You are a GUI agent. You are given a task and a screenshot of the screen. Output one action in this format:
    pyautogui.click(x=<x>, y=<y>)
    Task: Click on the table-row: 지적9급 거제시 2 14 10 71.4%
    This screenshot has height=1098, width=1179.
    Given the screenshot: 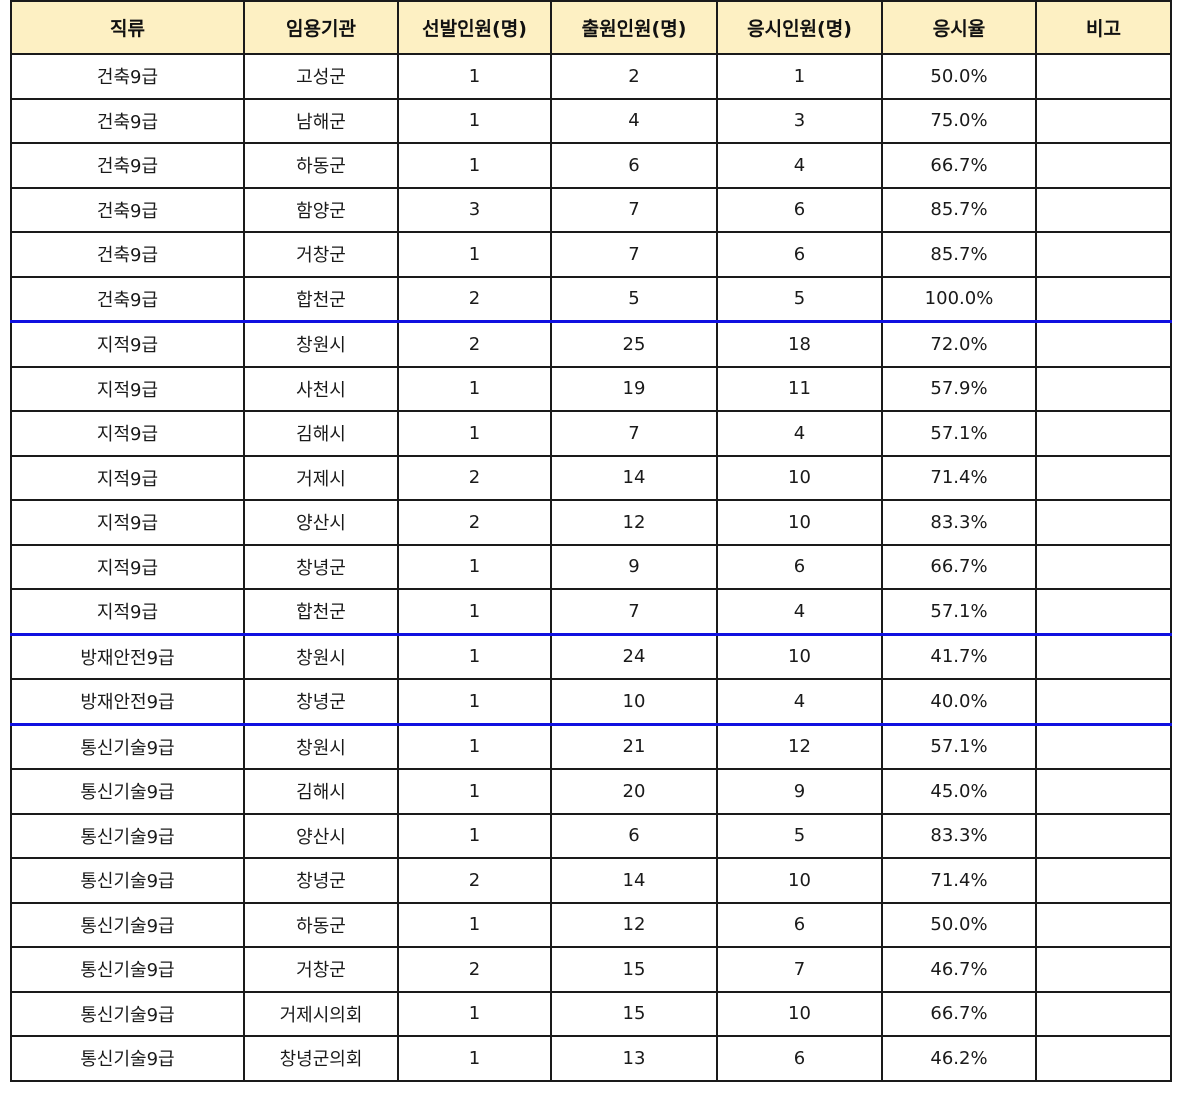 What is the action you would take?
    pyautogui.click(x=591, y=477)
    